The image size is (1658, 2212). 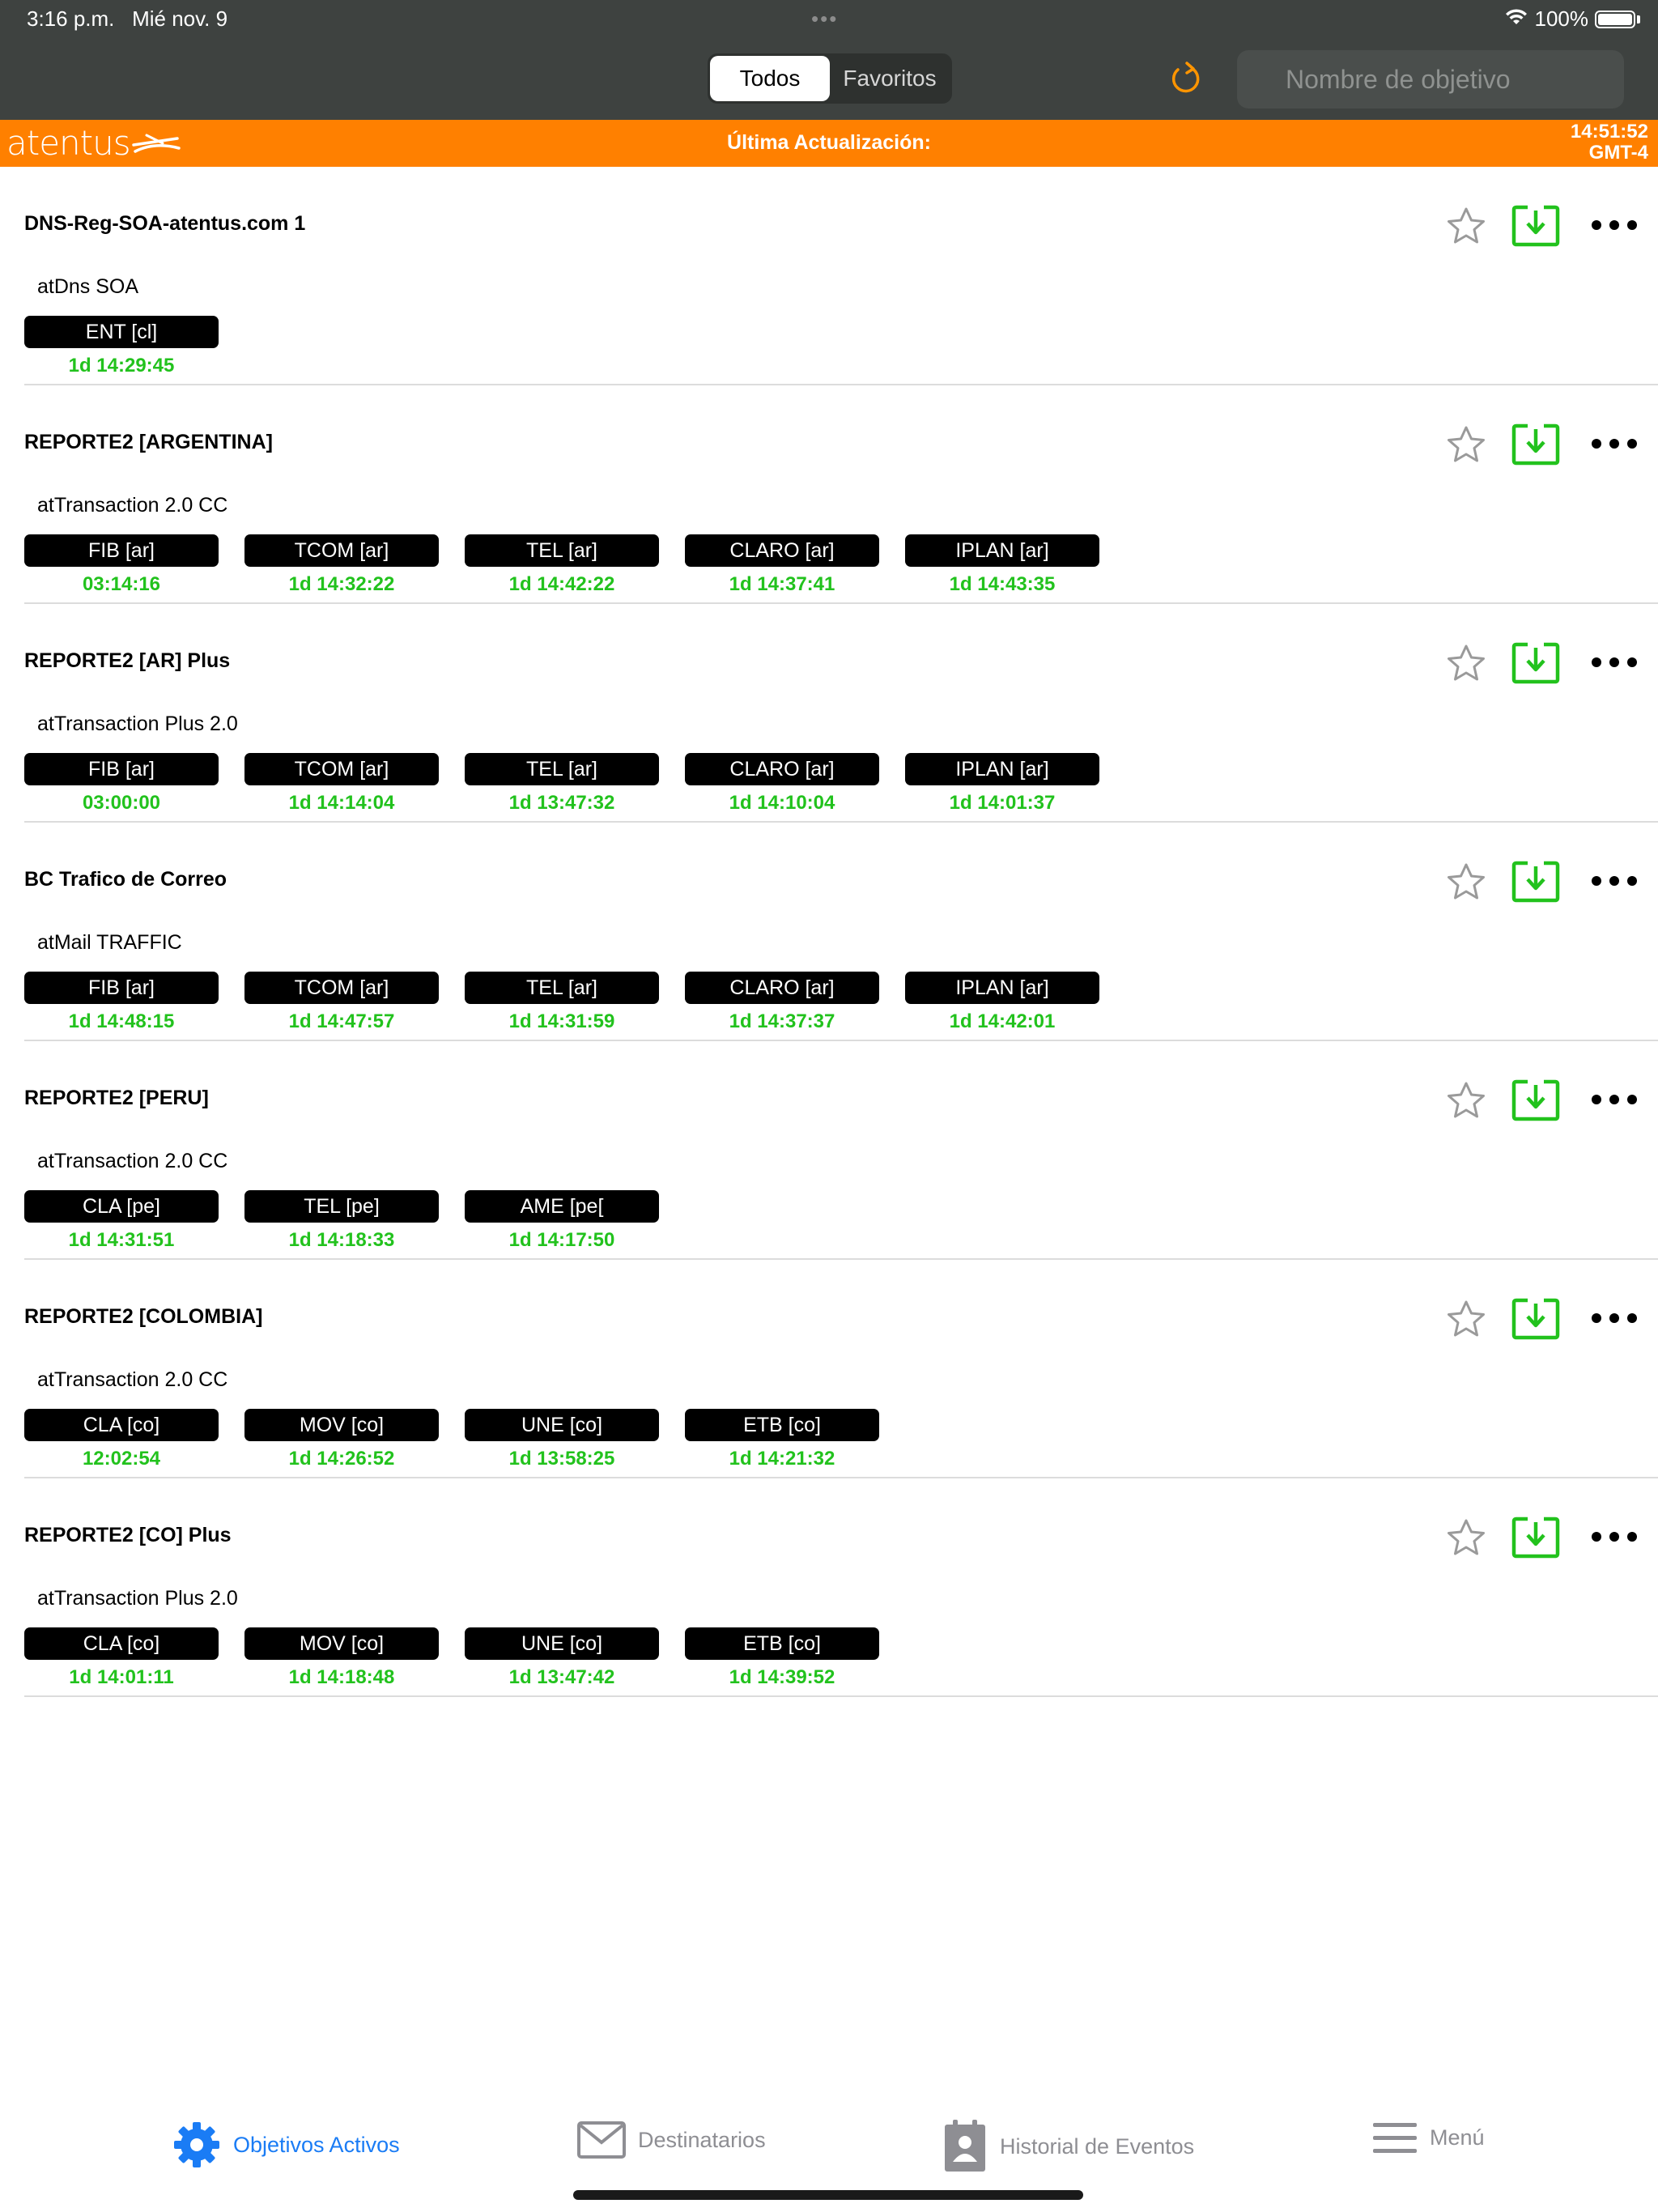 I want to click on home-indicator, so click(x=828, y=2195).